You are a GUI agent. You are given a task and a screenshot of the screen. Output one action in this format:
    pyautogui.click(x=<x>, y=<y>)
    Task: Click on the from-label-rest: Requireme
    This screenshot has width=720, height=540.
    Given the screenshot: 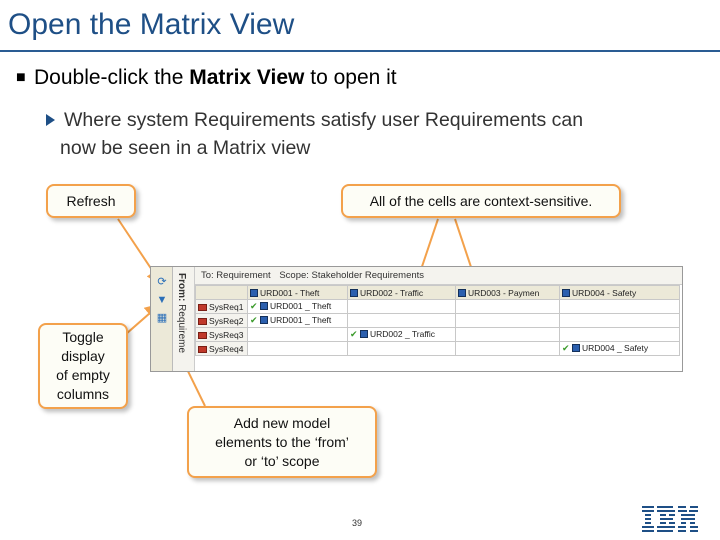 What is the action you would take?
    pyautogui.click(x=181, y=327)
    